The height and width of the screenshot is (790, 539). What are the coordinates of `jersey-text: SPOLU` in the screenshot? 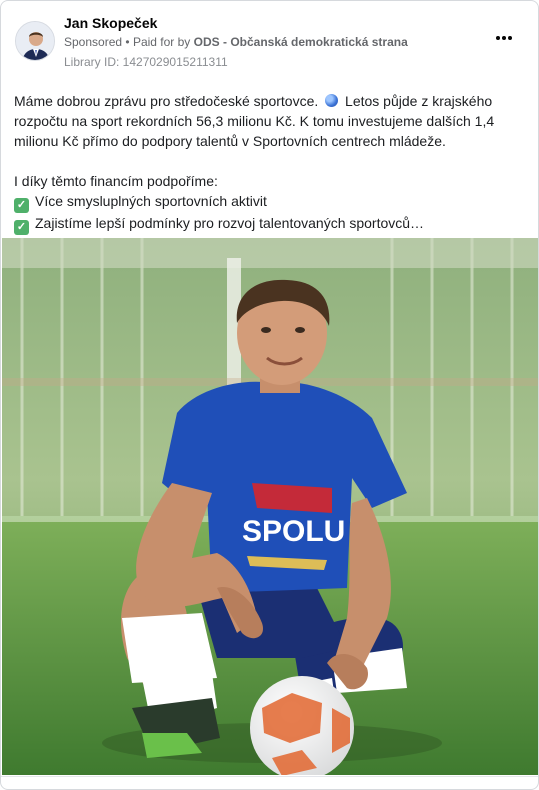 It's located at (293, 531).